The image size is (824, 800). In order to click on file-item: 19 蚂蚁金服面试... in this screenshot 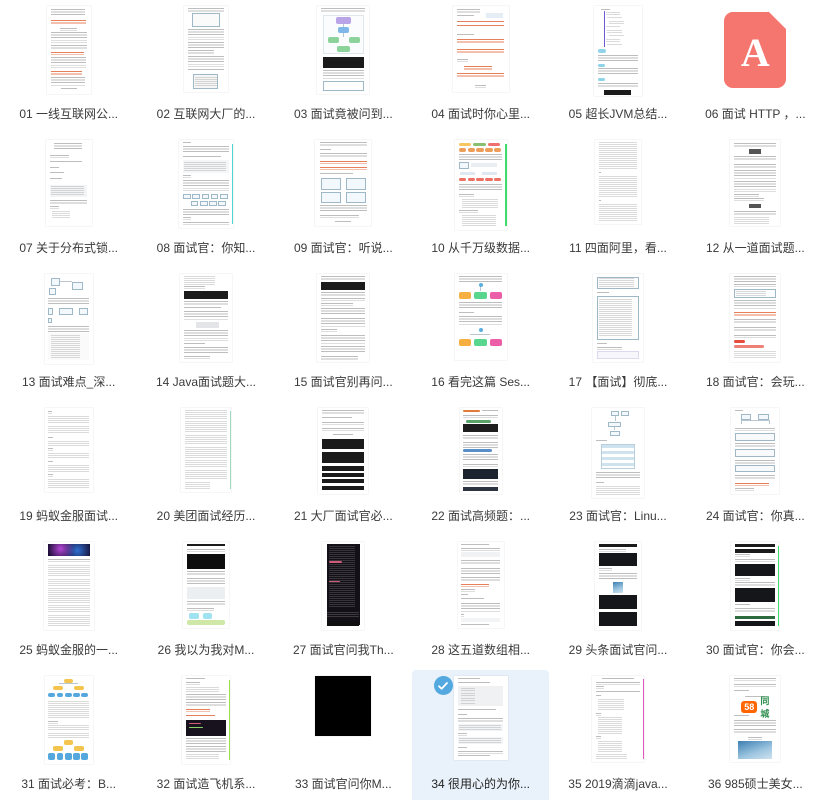, I will do `click(68, 469)`.